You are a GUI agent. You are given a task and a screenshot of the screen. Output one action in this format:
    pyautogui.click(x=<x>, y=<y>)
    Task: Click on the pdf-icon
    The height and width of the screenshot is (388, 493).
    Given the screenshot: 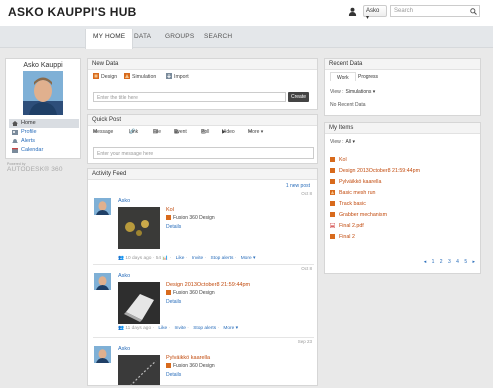 What is the action you would take?
    pyautogui.click(x=332, y=225)
    